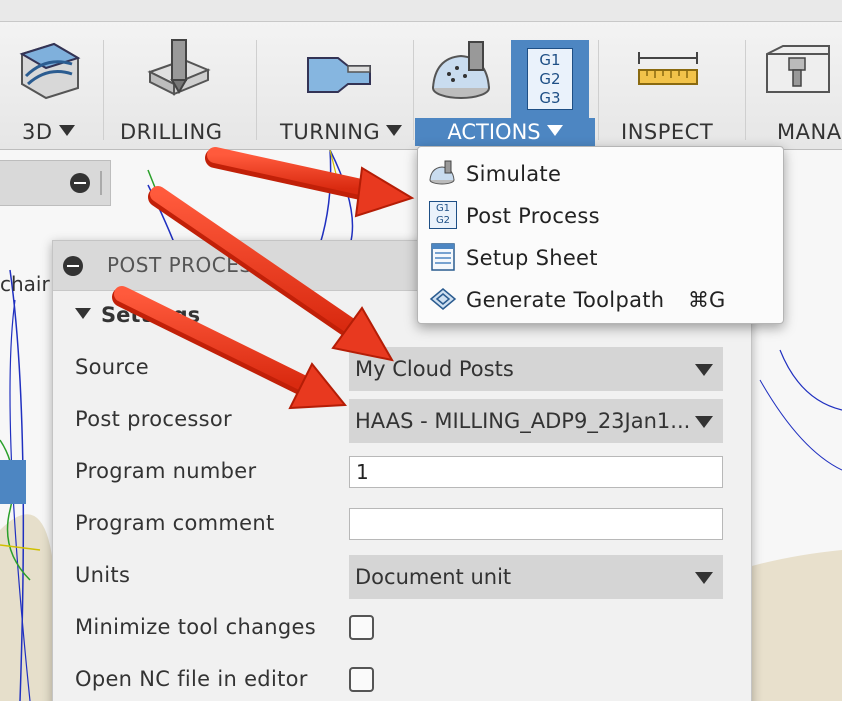 This screenshot has width=842, height=701. Describe the element at coordinates (50, 71) in the screenshot. I see `3d-adaptive-icon` at that location.